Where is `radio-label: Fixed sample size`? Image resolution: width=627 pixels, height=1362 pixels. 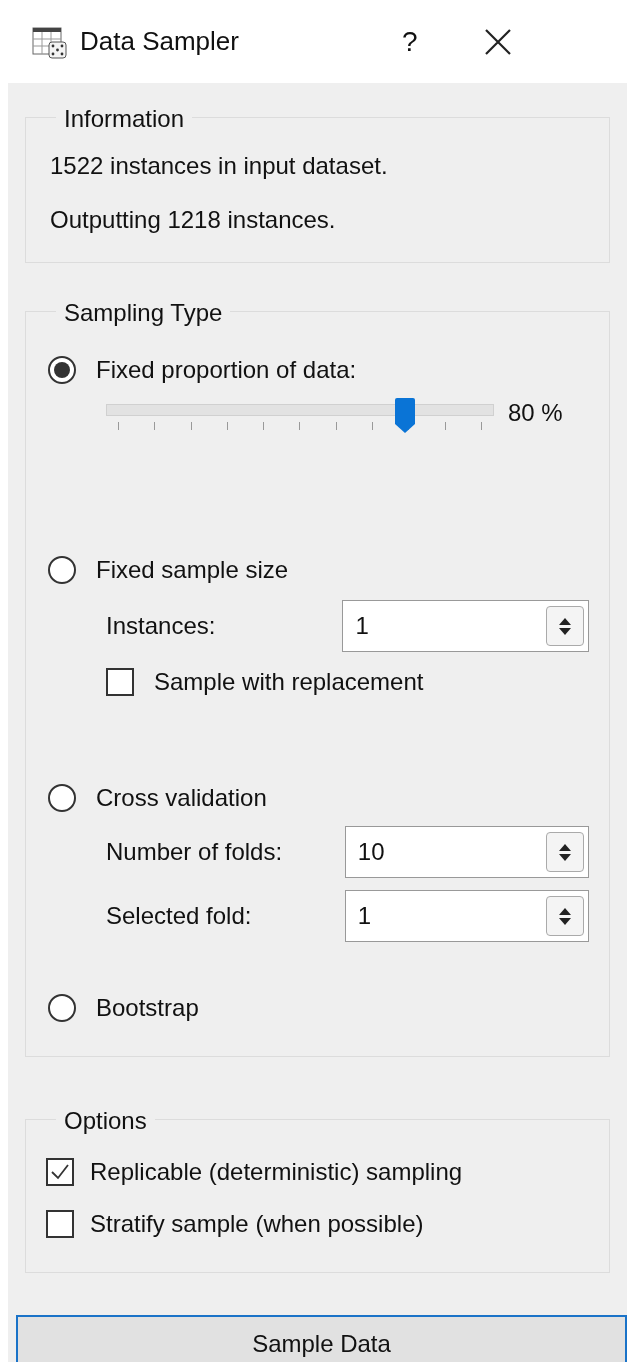
radio-label: Fixed sample size is located at coordinates (192, 570).